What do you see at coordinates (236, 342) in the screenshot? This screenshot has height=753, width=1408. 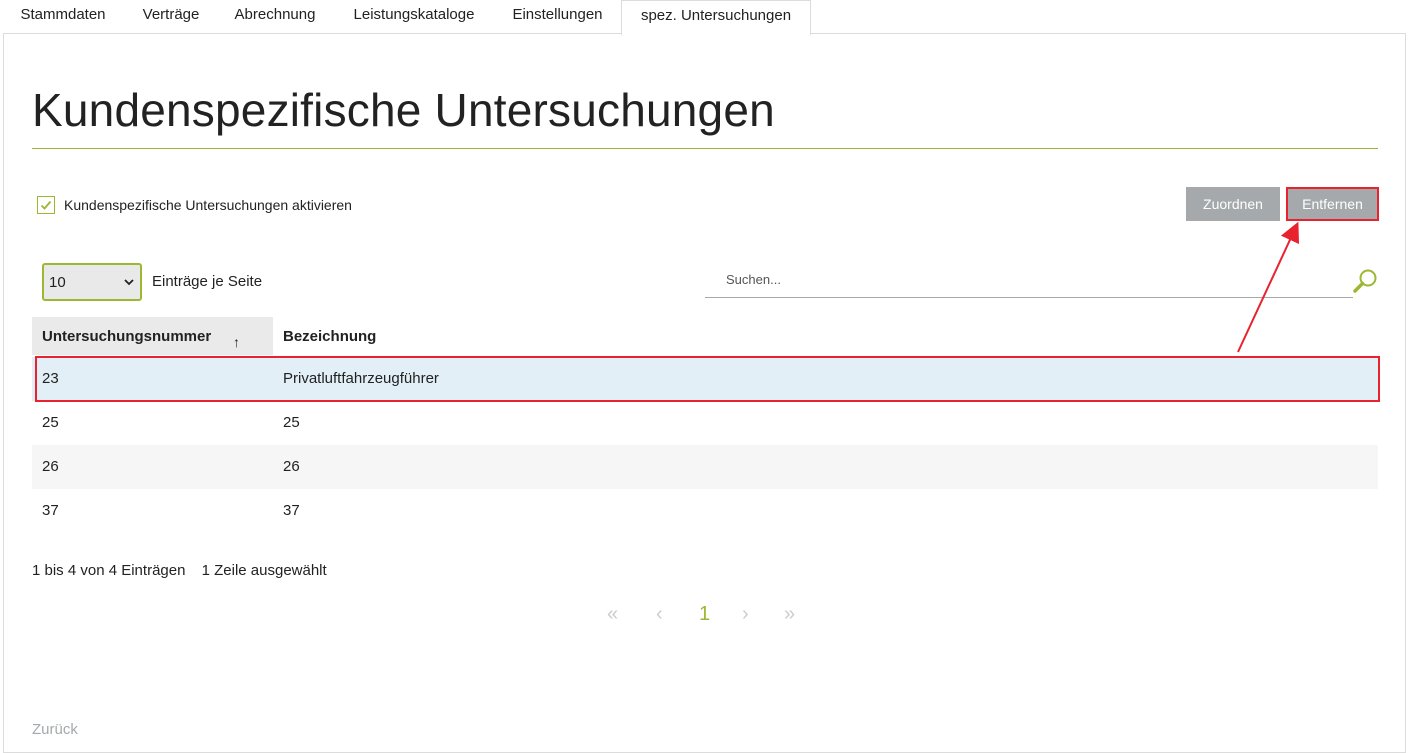 I see `sort-arrow-icon: ↑` at bounding box center [236, 342].